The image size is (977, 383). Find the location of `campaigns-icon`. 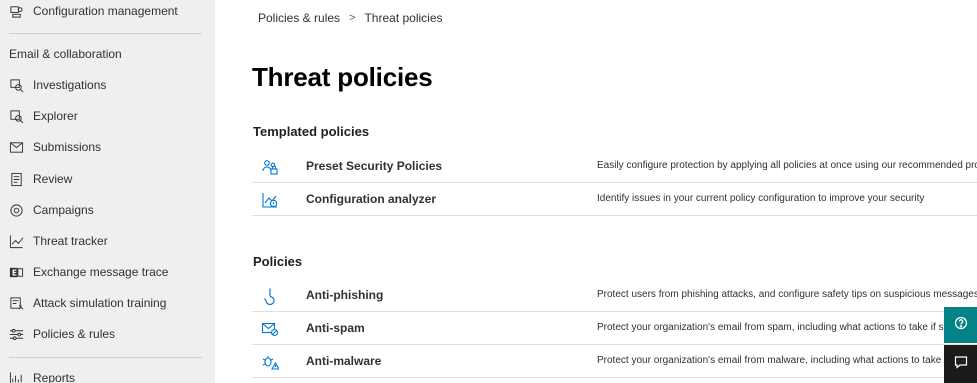

campaigns-icon is located at coordinates (16, 210).